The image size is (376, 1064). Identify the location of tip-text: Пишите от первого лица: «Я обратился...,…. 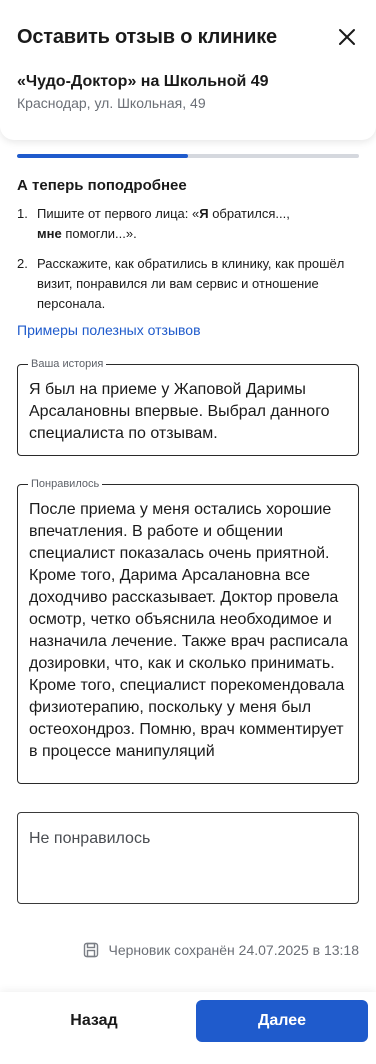
(163, 224).